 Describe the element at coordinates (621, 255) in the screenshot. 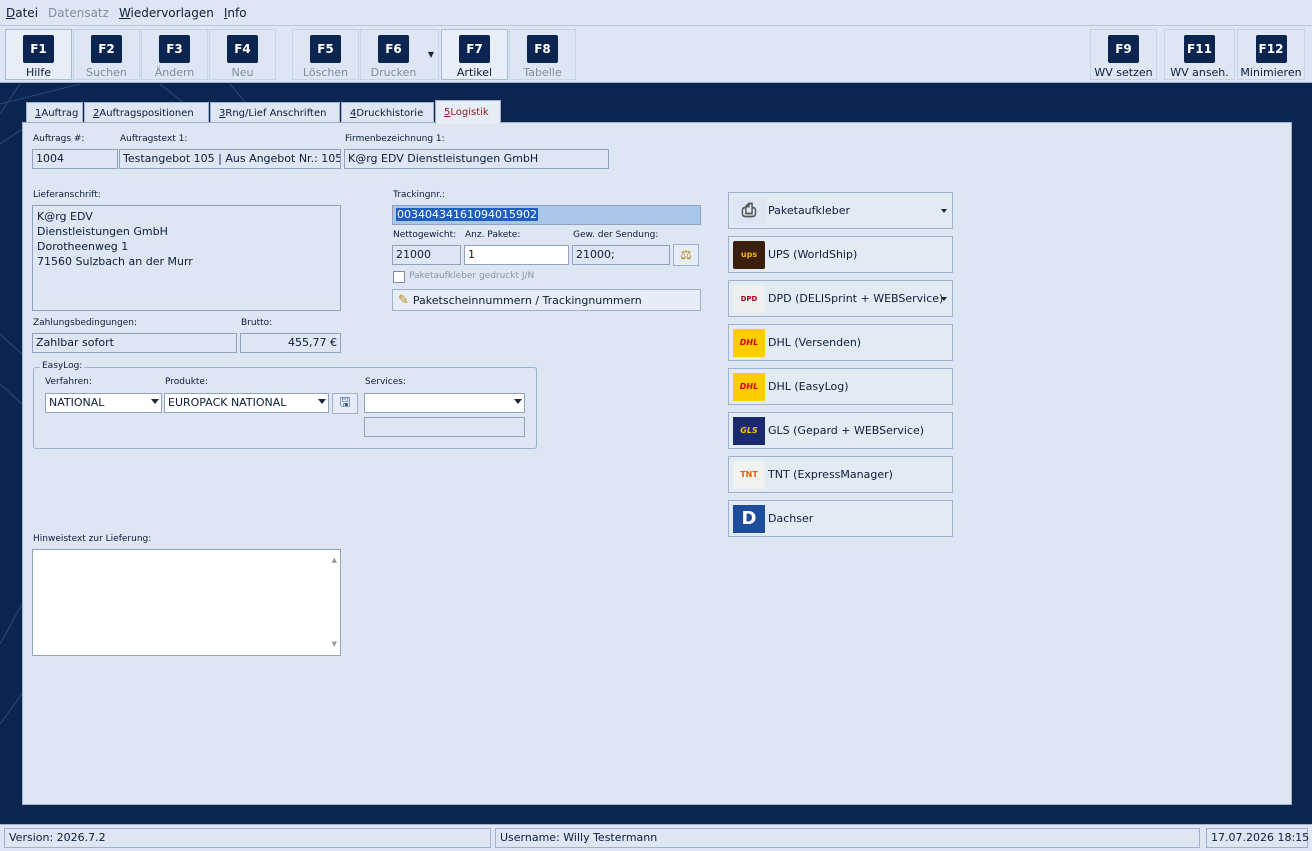

I see `gew-sendung-field: 21000;` at that location.